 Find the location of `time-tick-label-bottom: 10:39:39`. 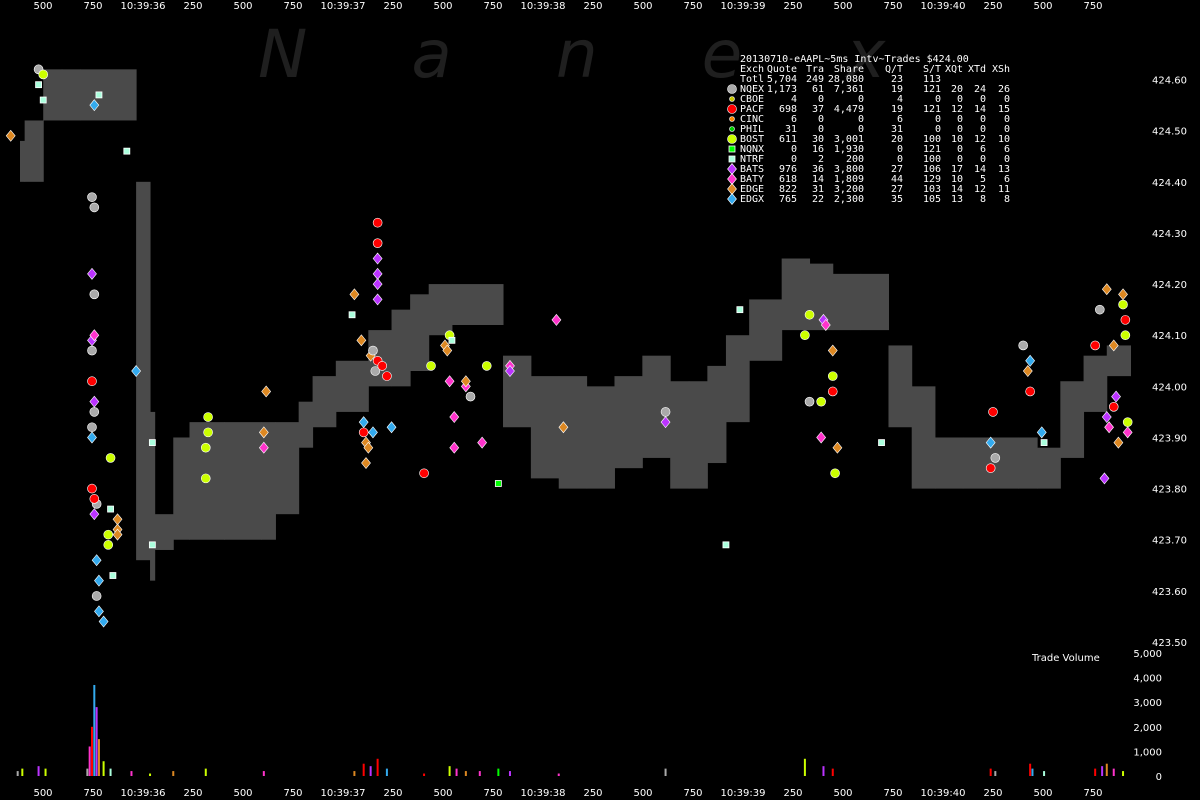

time-tick-label-bottom: 10:39:39 is located at coordinates (743, 793).